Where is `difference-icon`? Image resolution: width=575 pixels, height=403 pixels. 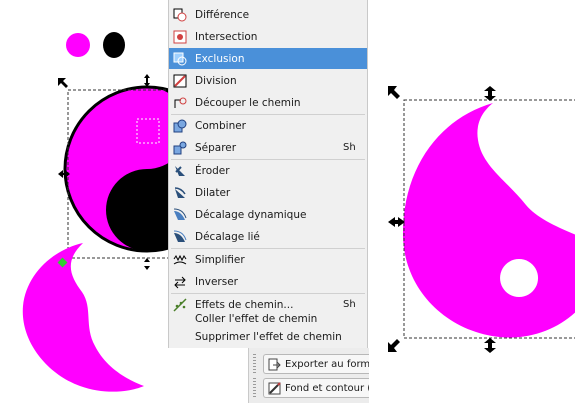 difference-icon is located at coordinates (180, 14).